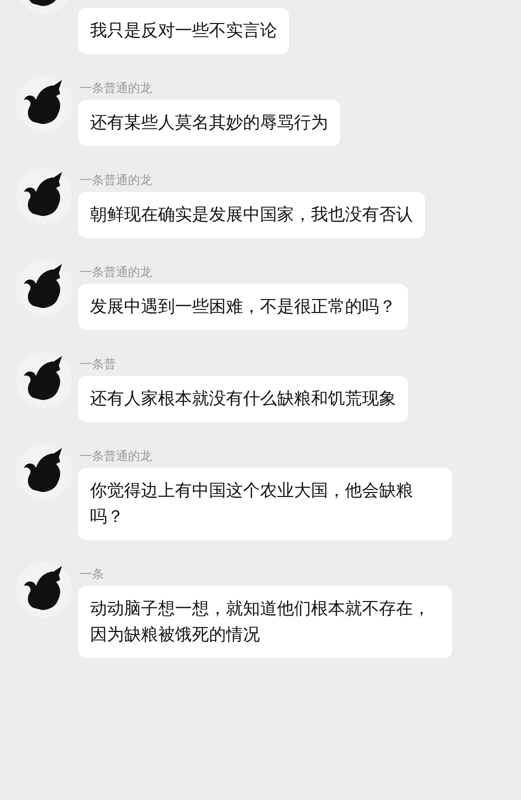 This screenshot has width=521, height=800. Describe the element at coordinates (183, 31) in the screenshot. I see `message-bubble: 我只是反对一些不实言论` at that location.